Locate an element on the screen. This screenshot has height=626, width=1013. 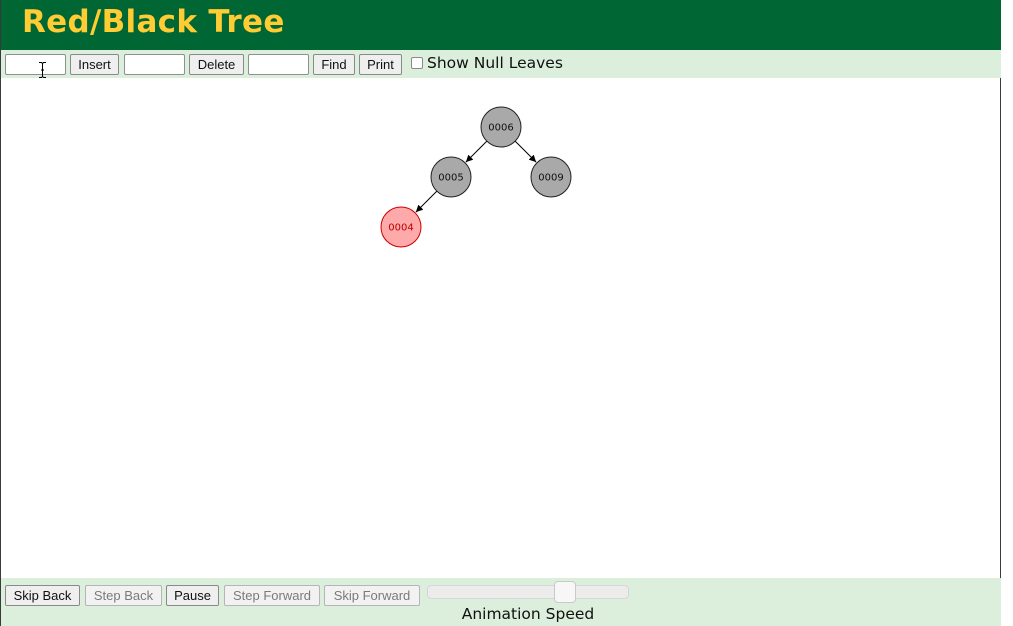
print-button: Print is located at coordinates (380, 64).